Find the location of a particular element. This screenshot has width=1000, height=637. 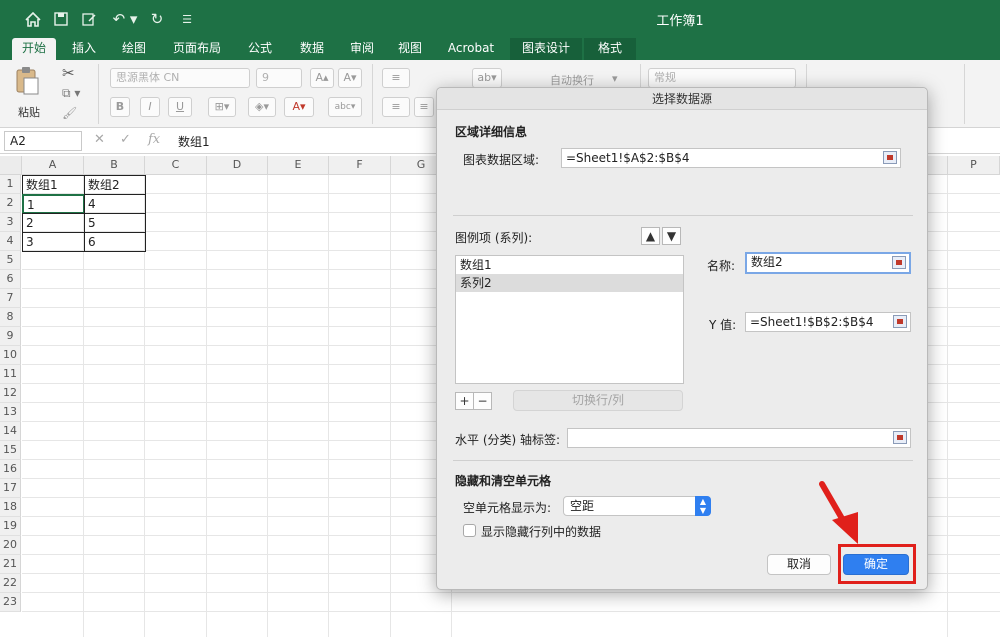

row-header: 6 is located at coordinates (10, 279).